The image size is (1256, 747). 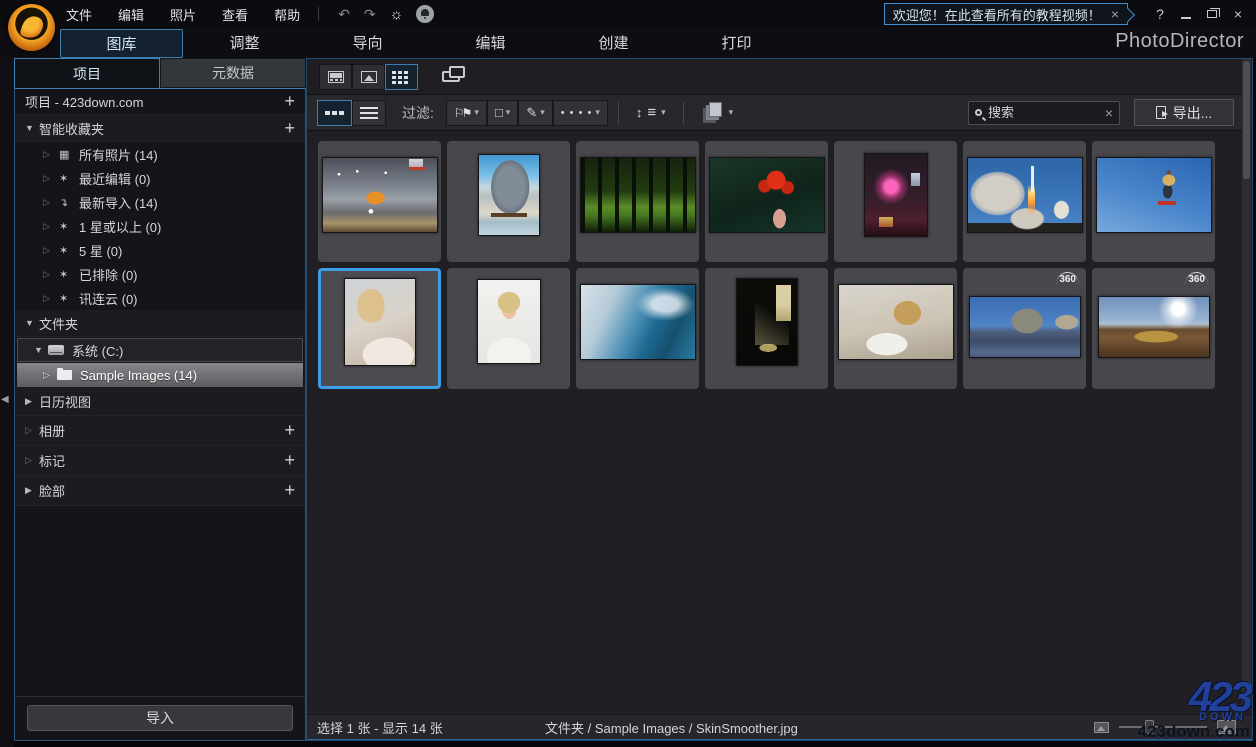 I want to click on calendar-view-header: ▶ 日历视图, so click(x=160, y=401).